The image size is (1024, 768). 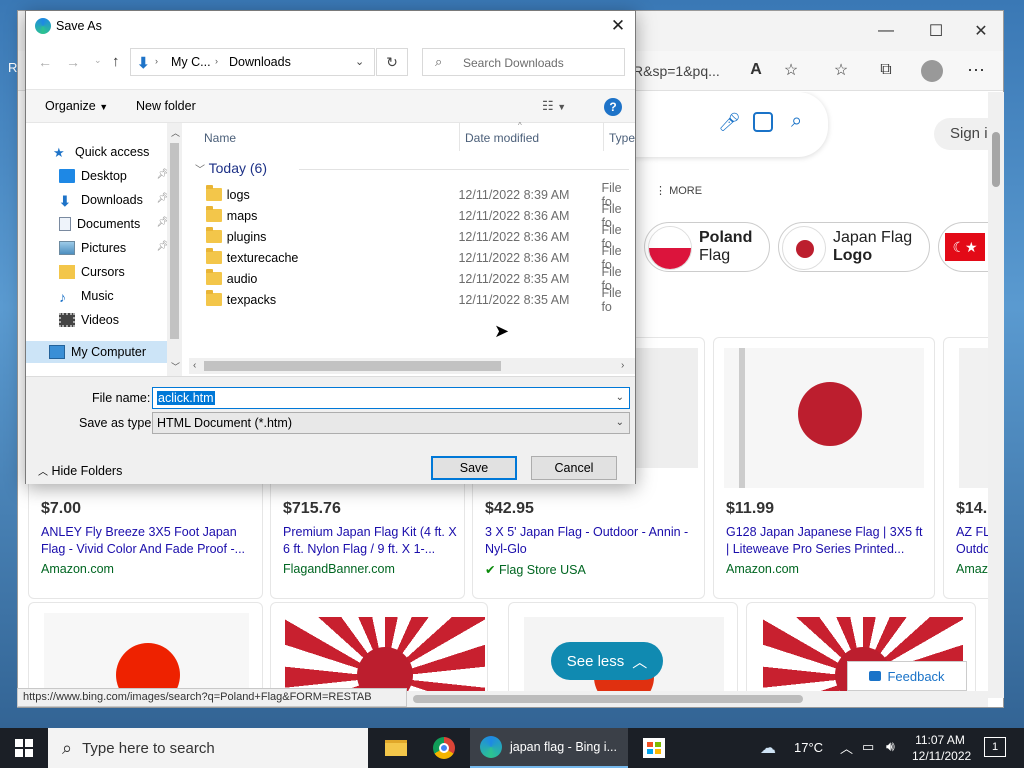 I want to click on file-name-dropdown-icon: ⌄, so click(x=620, y=398).